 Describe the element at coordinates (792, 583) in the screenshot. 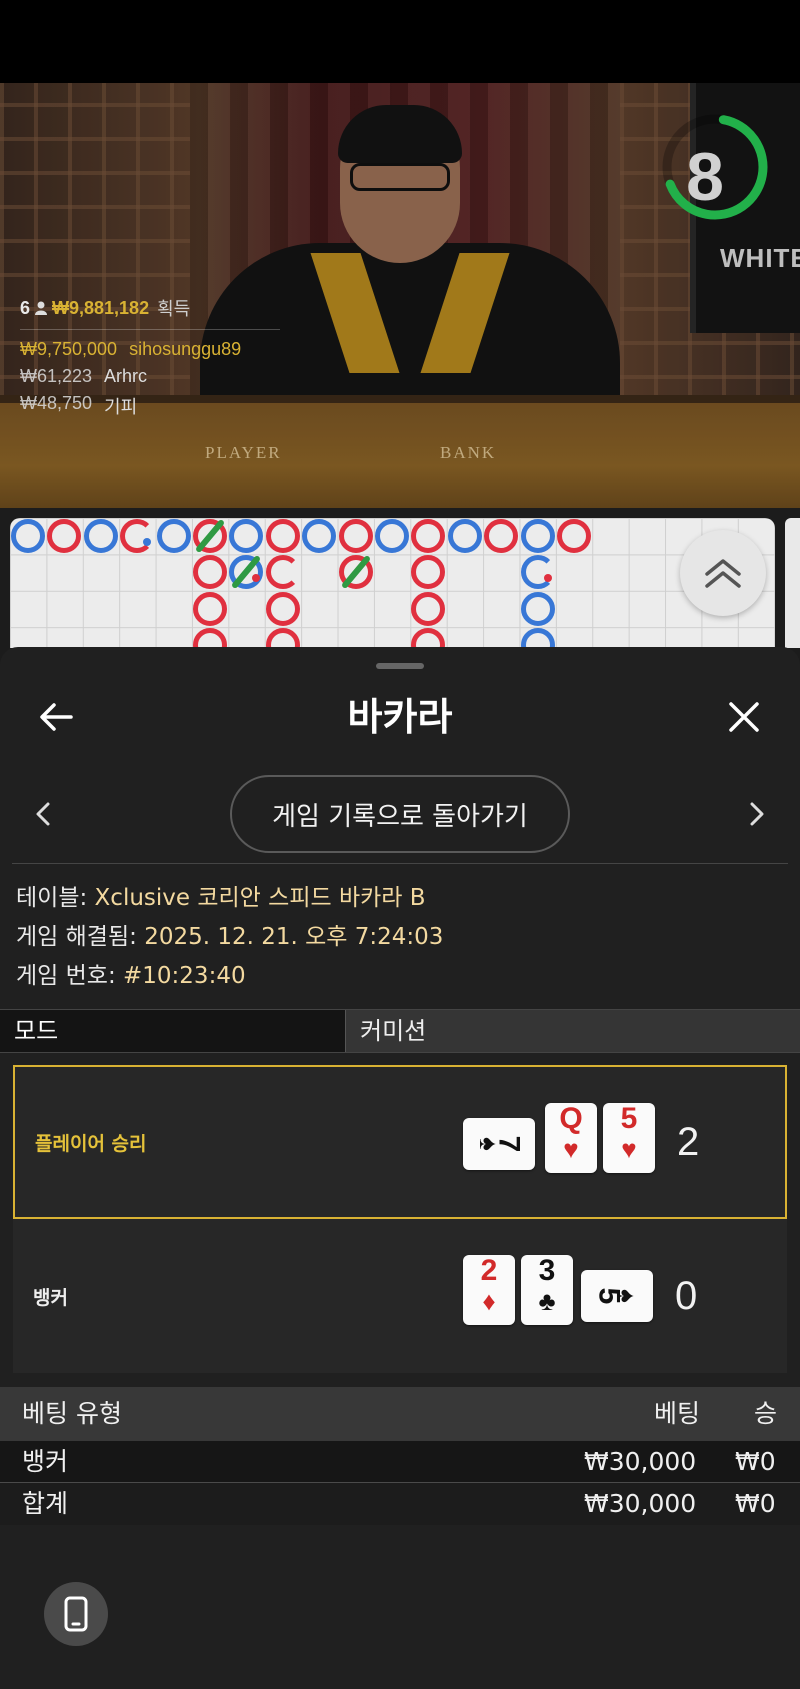

I see `road-map-secondary` at that location.